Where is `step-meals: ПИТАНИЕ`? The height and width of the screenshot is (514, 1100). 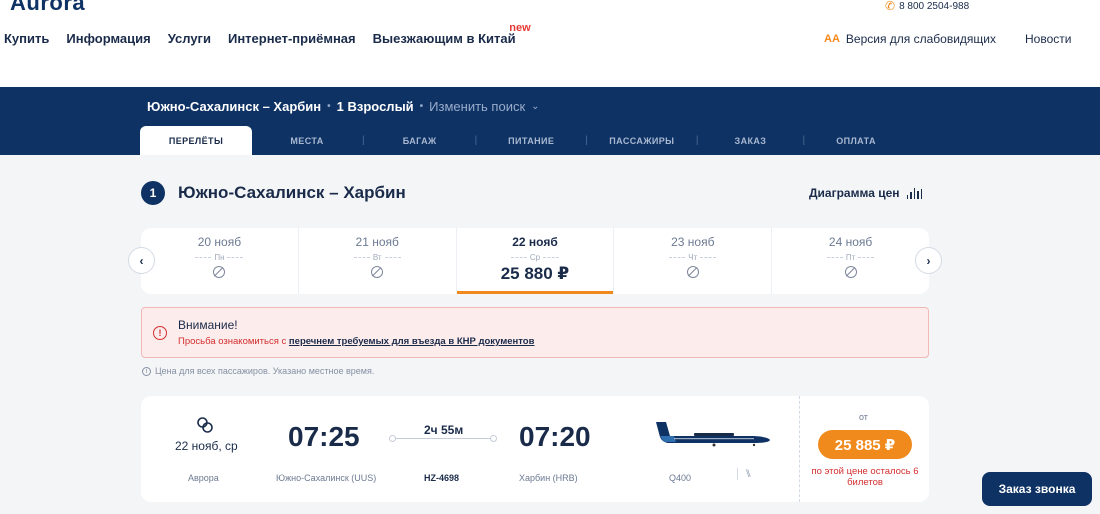
step-meals: ПИТАНИЕ is located at coordinates (531, 140).